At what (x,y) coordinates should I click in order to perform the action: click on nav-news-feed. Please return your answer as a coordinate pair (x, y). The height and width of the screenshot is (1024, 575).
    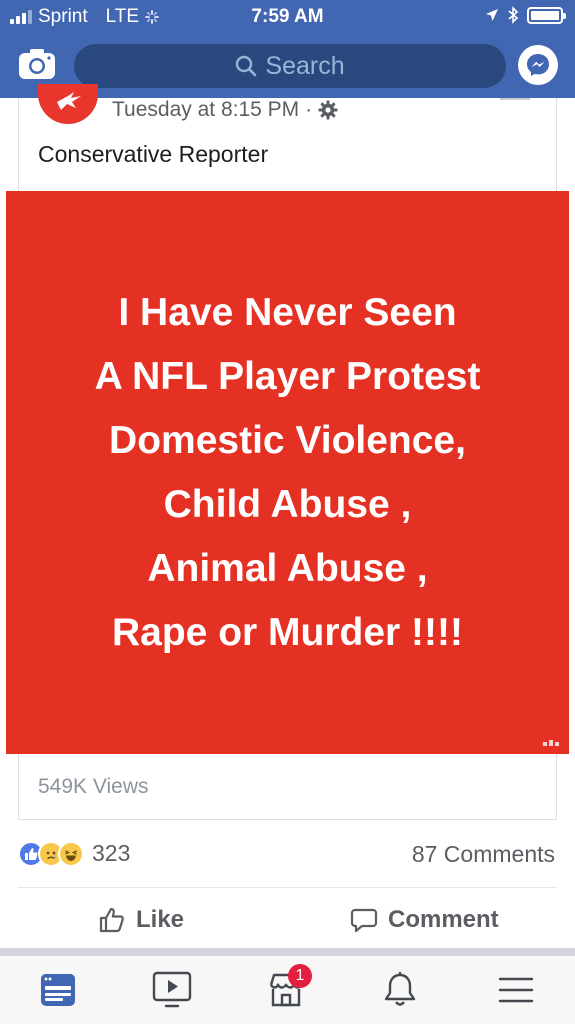
    Looking at the image, I should click on (58, 990).